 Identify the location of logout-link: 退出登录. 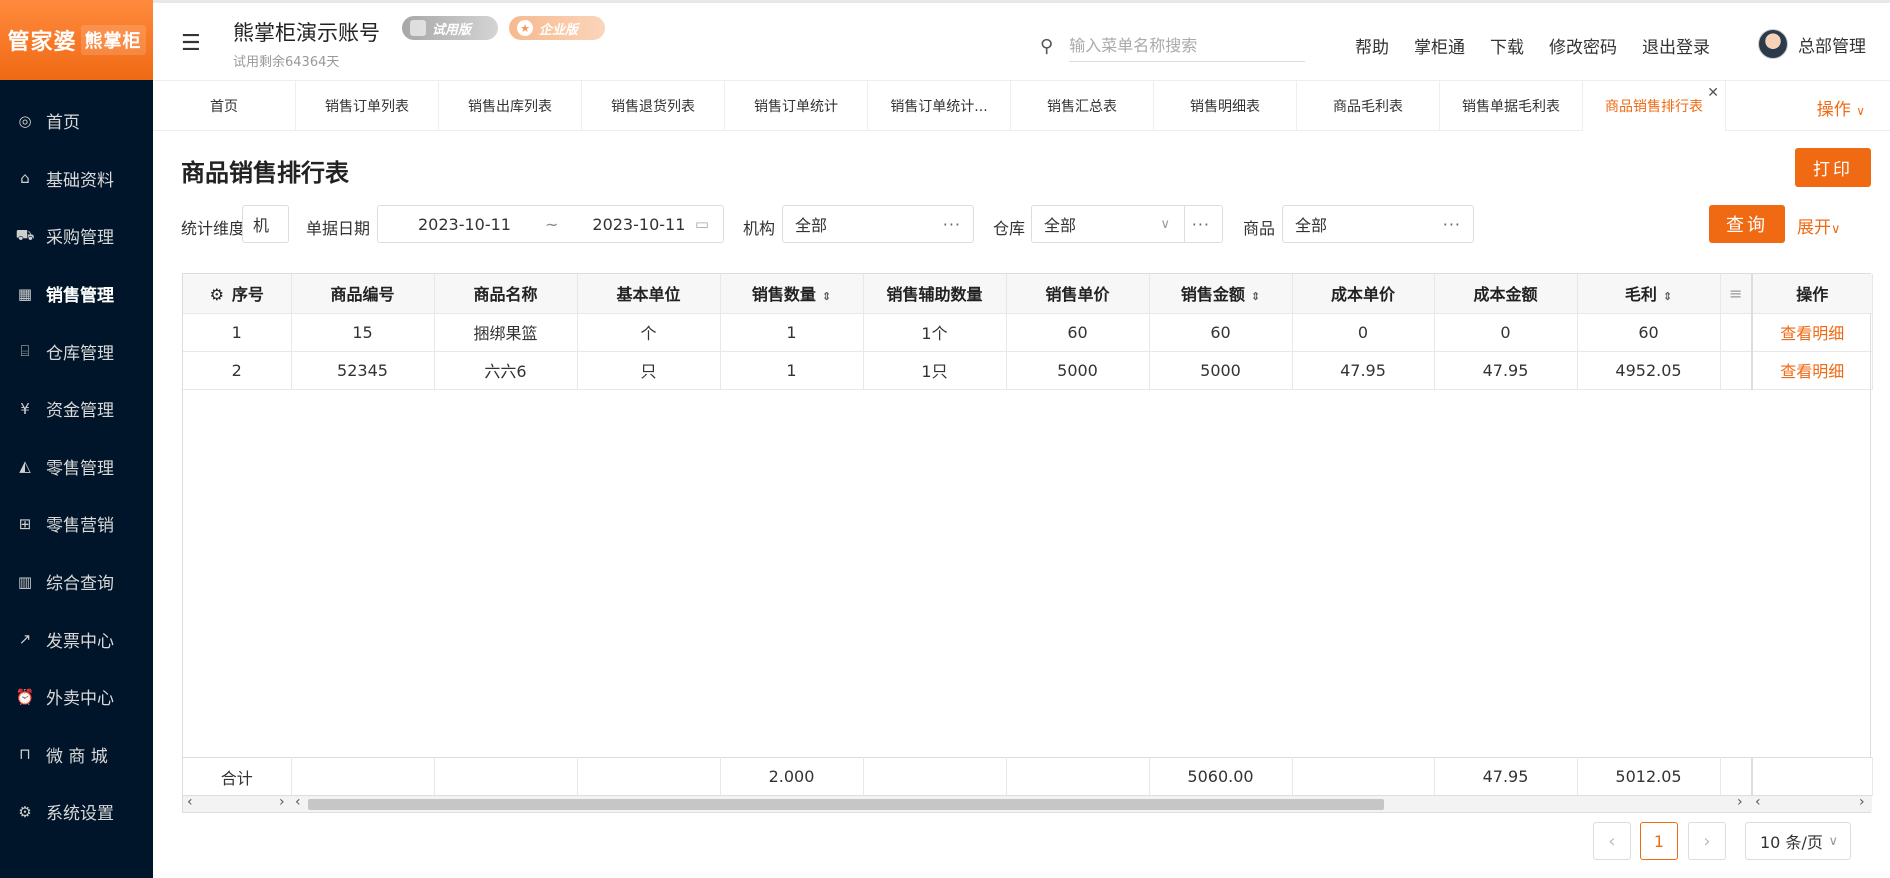
(1676, 45).